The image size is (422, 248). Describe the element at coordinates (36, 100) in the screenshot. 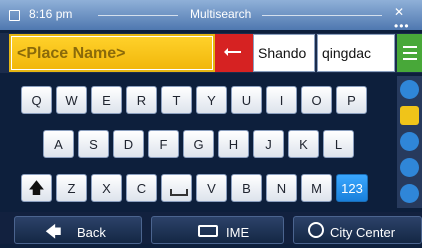

I see `key-q: Q` at that location.